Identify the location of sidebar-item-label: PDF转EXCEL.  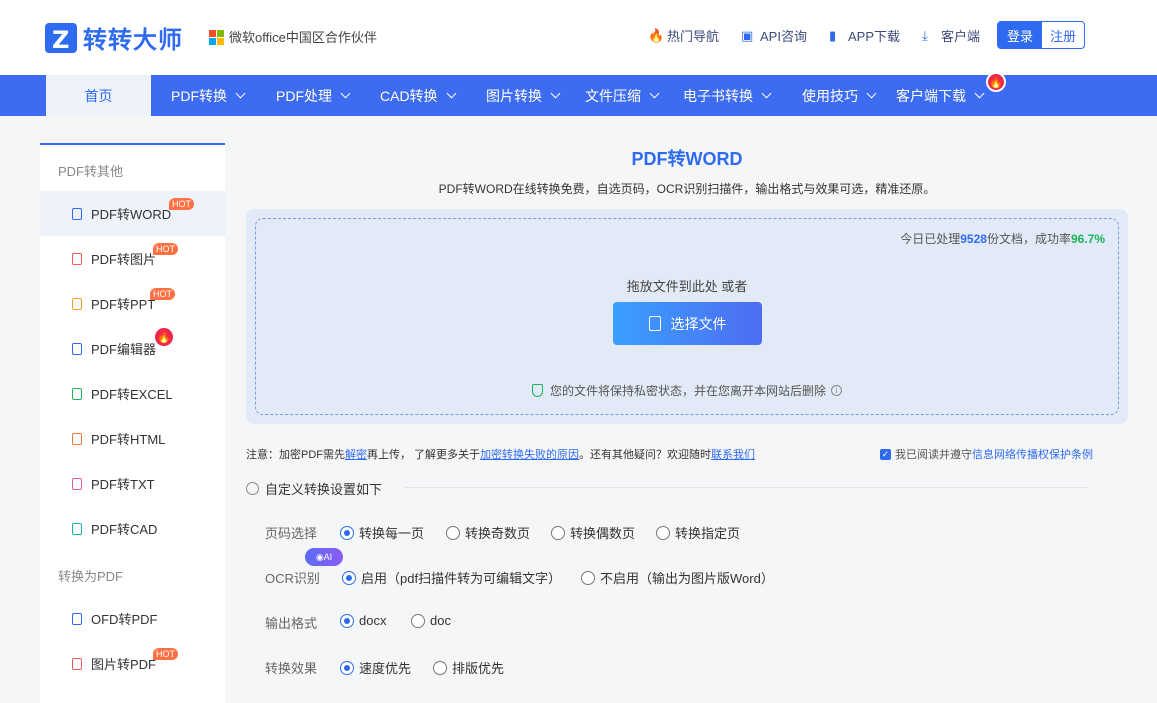
(132, 394).